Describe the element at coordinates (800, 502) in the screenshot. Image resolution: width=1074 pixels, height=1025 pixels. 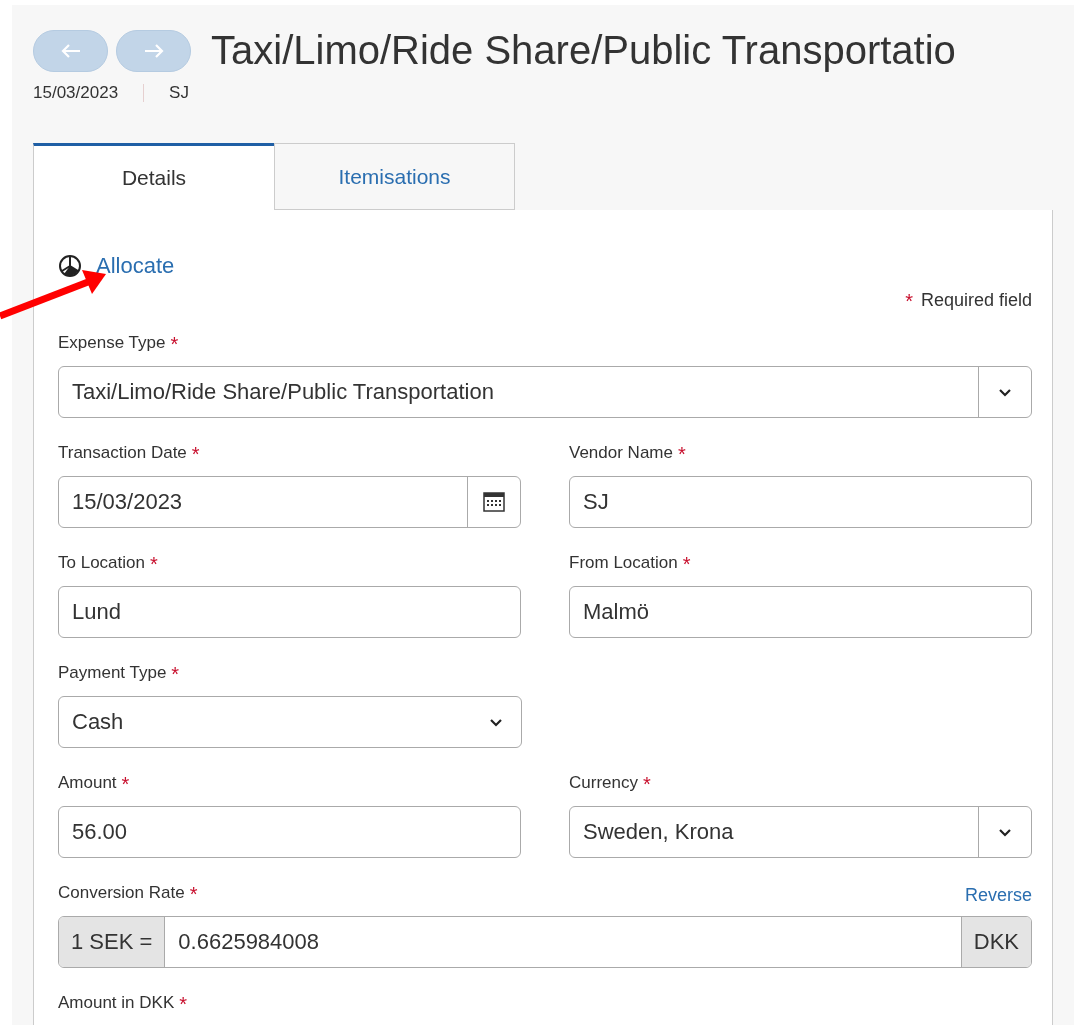
I see `input-field: SJ` at that location.